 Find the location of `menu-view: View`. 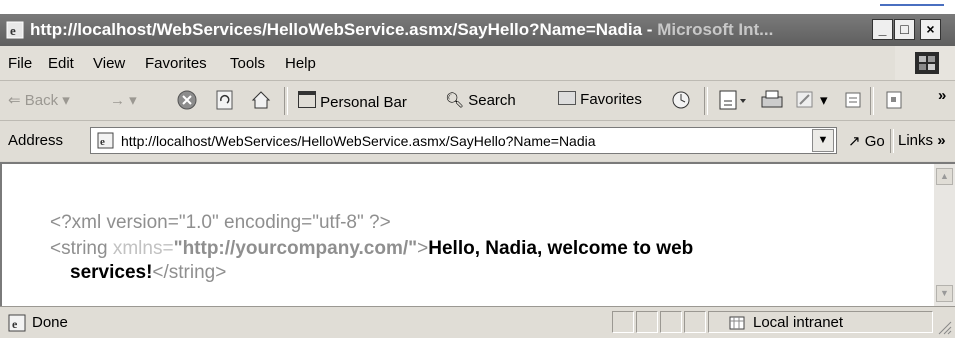

menu-view: View is located at coordinates (109, 63).